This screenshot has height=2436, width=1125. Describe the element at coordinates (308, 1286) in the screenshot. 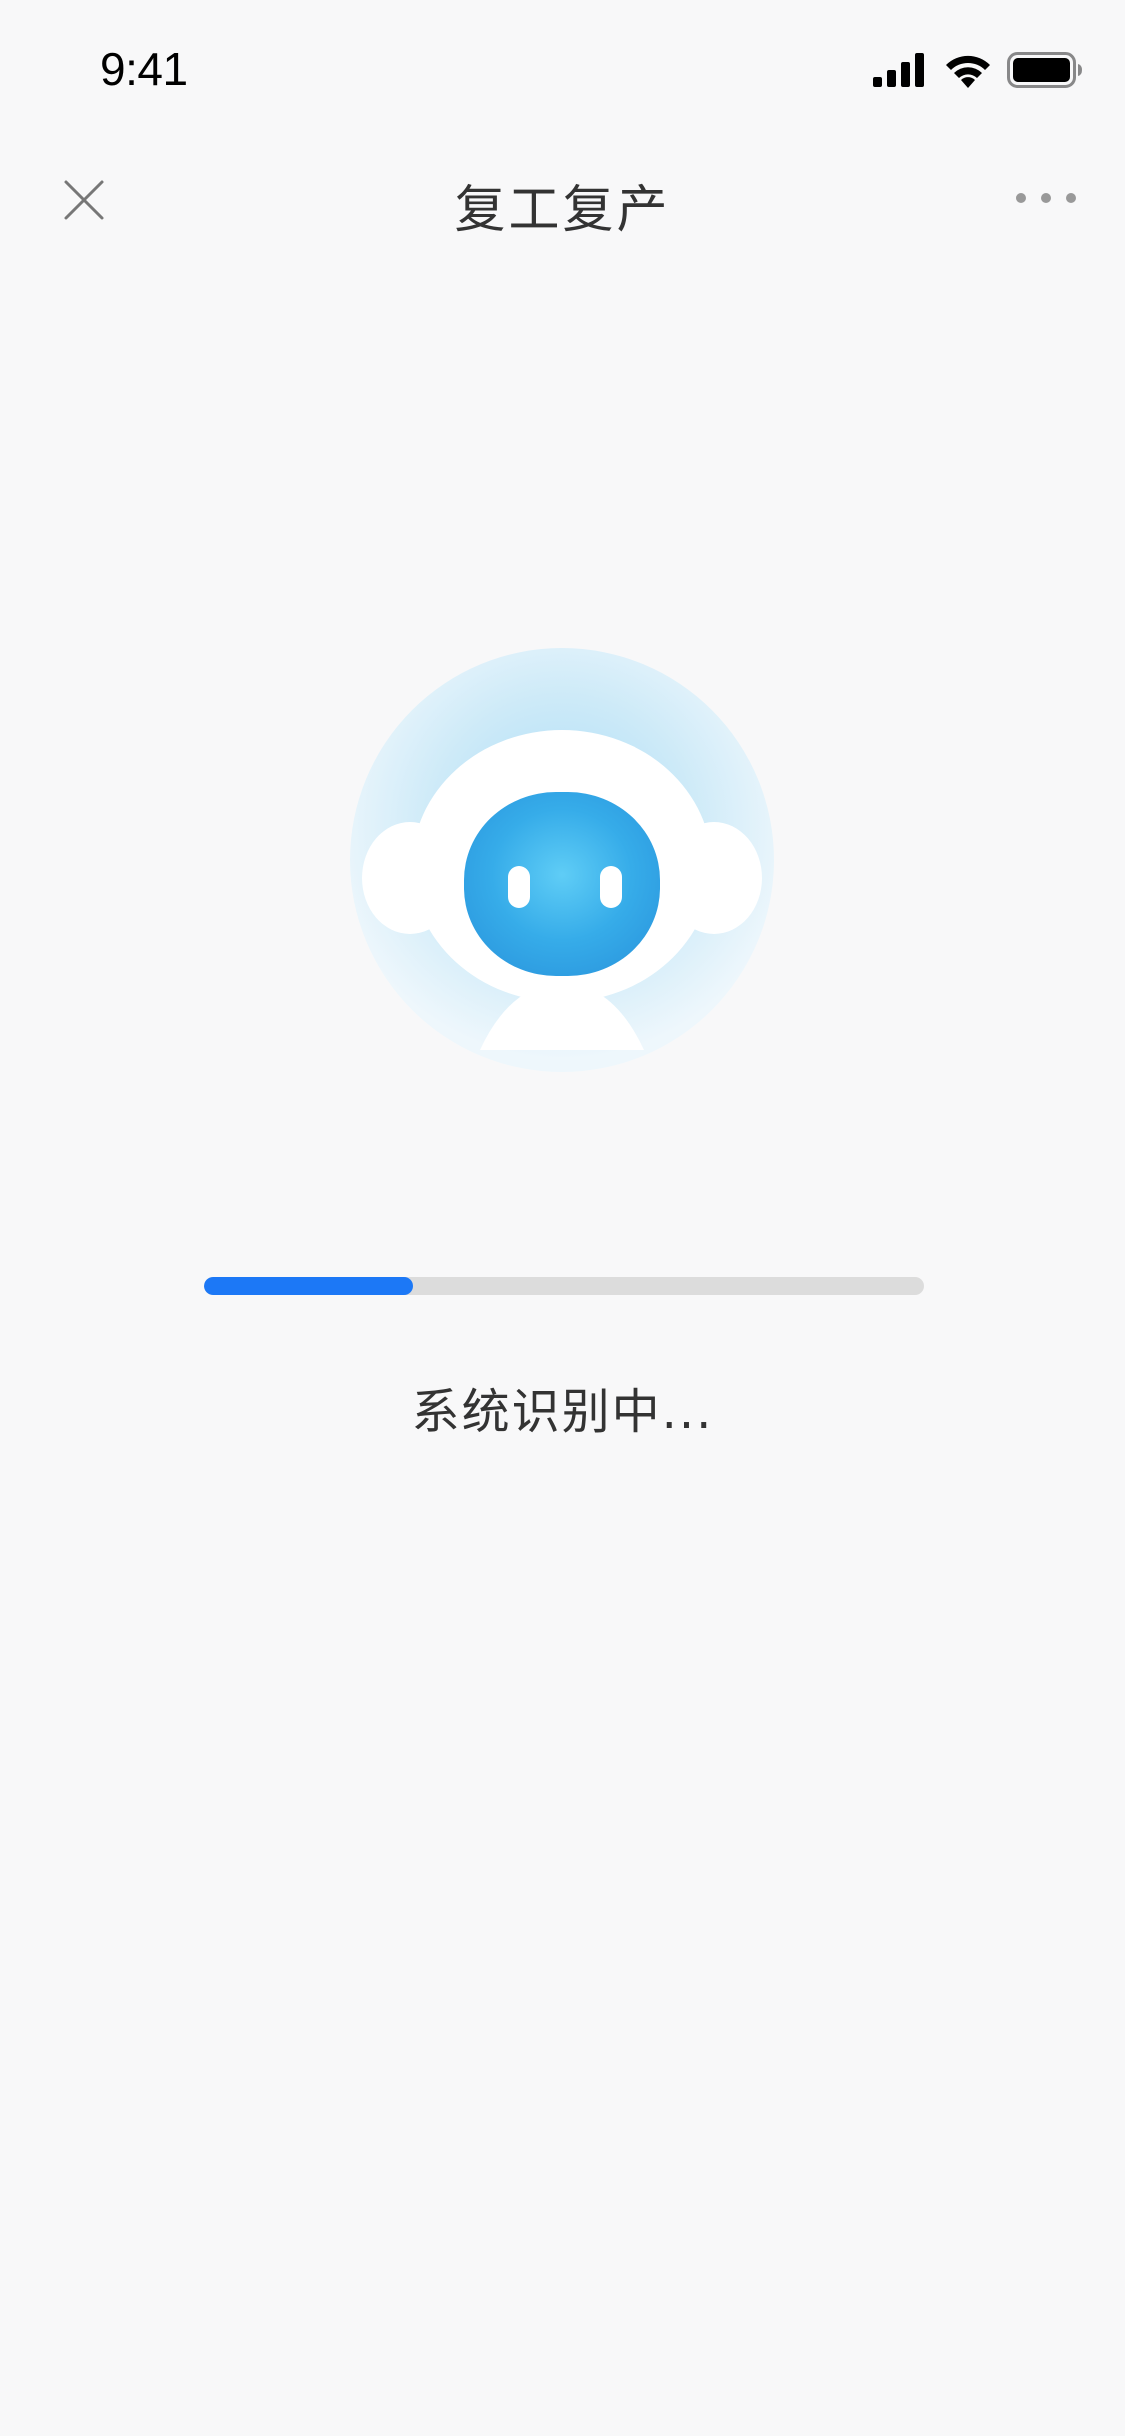

I see `progress-fill` at that location.